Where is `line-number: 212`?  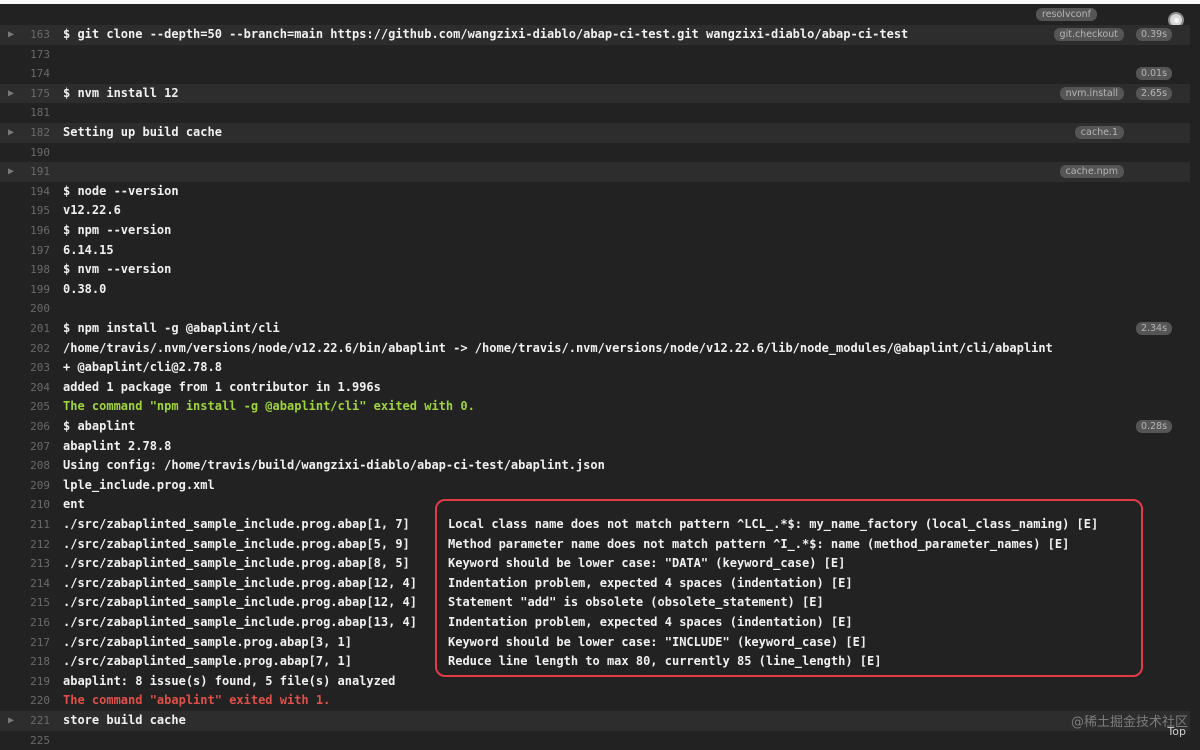
line-number: 212 is located at coordinates (36, 545).